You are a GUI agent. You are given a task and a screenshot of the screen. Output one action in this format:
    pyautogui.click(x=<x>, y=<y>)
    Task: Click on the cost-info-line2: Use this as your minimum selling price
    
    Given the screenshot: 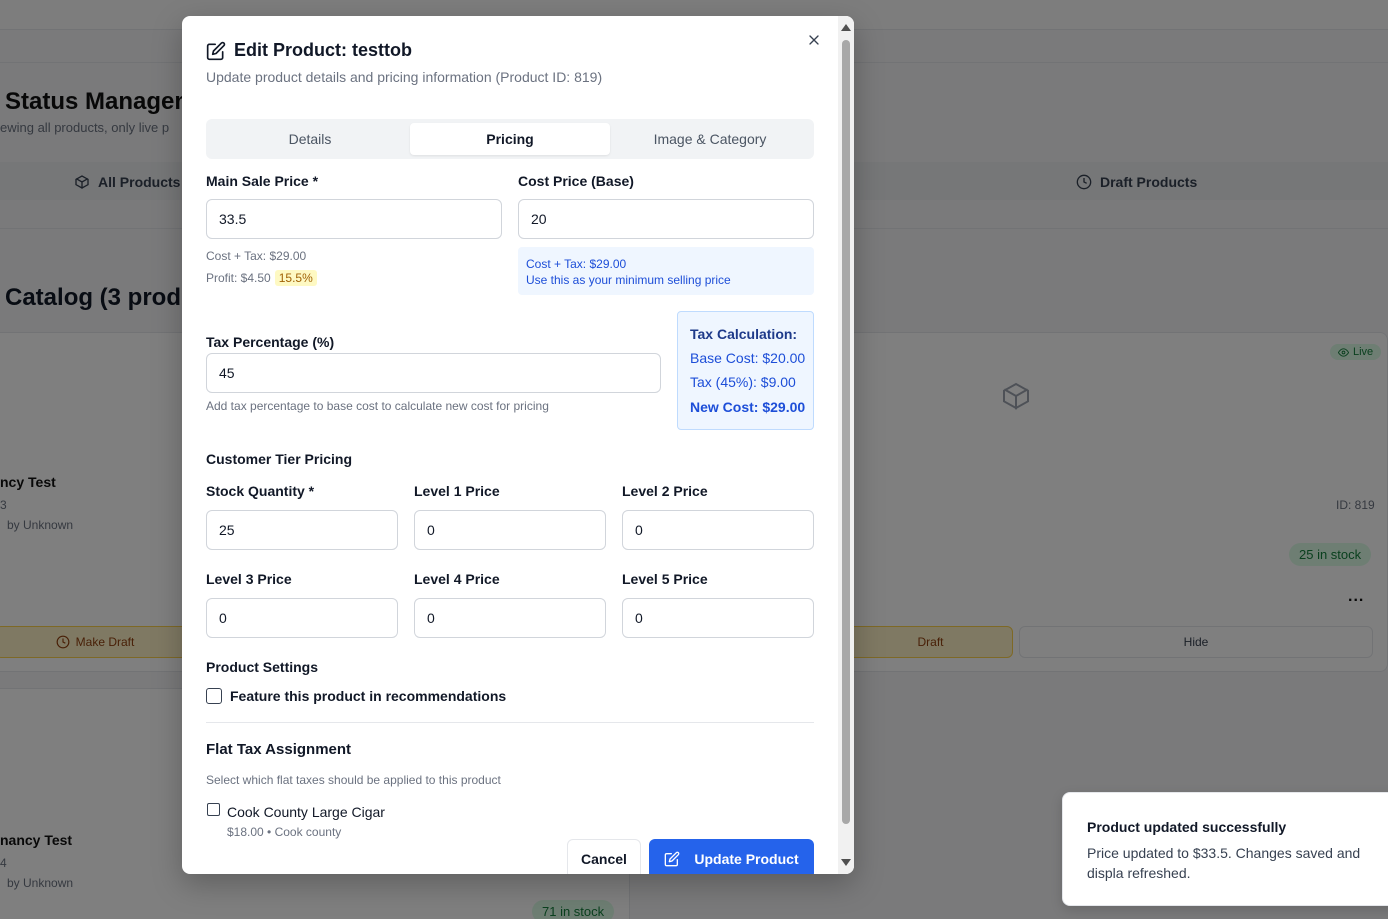 What is the action you would take?
    pyautogui.click(x=628, y=280)
    